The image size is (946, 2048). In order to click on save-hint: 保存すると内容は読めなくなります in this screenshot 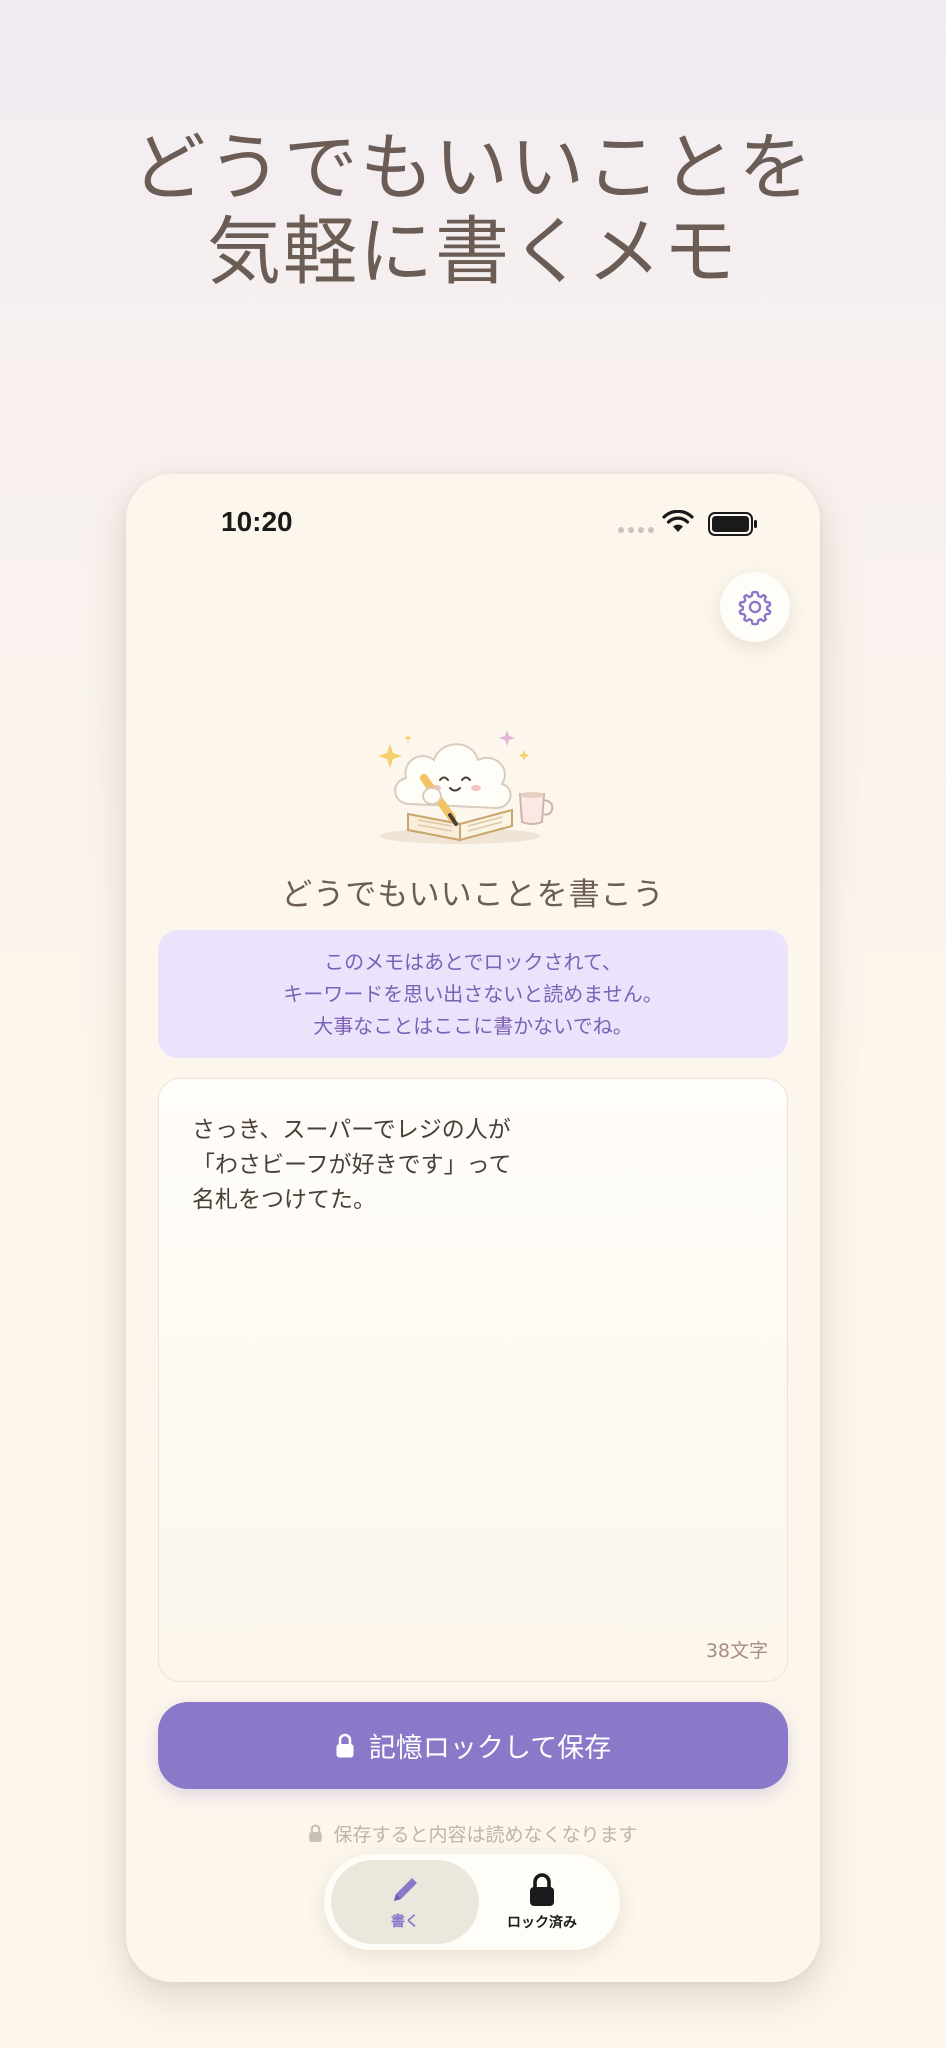, I will do `click(473, 1833)`.